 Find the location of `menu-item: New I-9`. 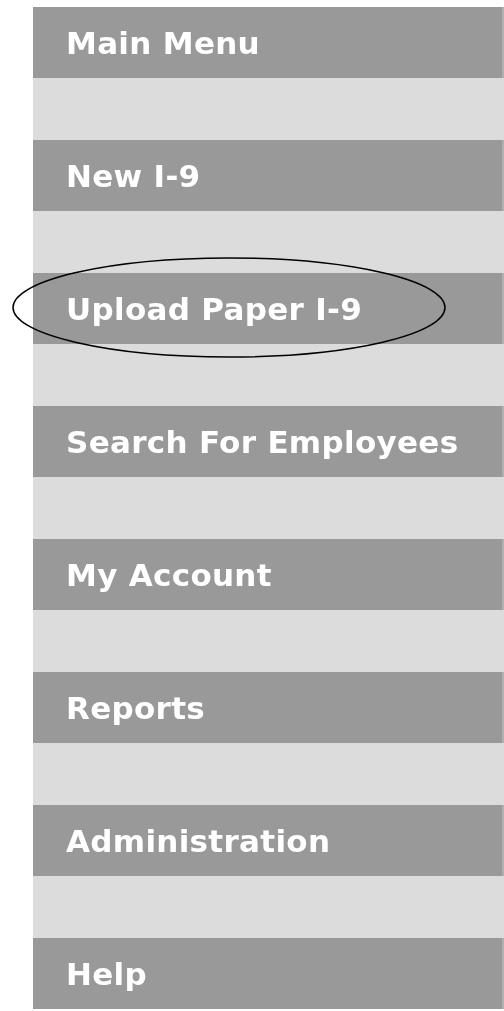

menu-item: New I-9 is located at coordinates (268, 175).